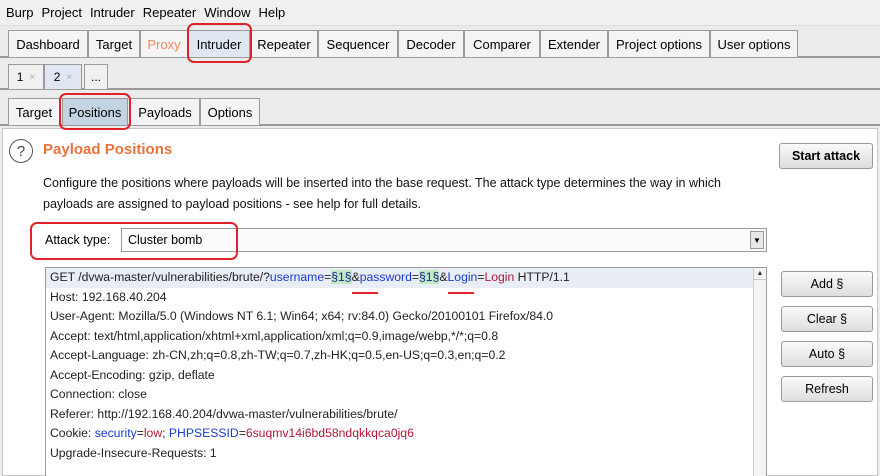 This screenshot has width=880, height=476. What do you see at coordinates (98, 394) in the screenshot?
I see `header-connection: Connection: close` at bounding box center [98, 394].